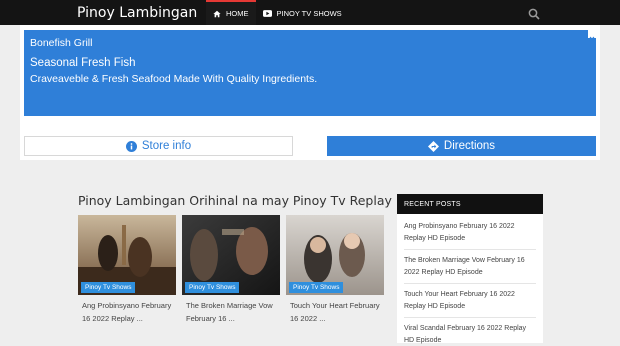  I want to click on main-nav: HOME PINOY TV SHOWS, so click(277, 12).